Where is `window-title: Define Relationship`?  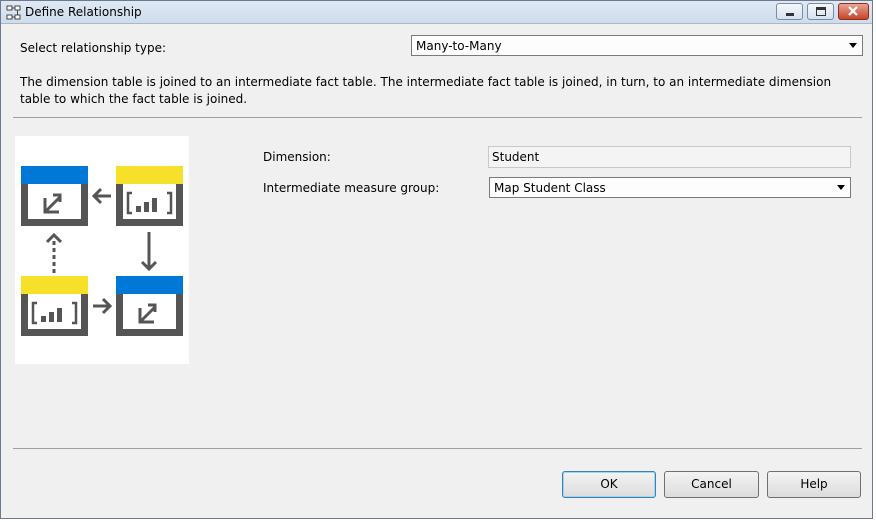
window-title: Define Relationship is located at coordinates (83, 12).